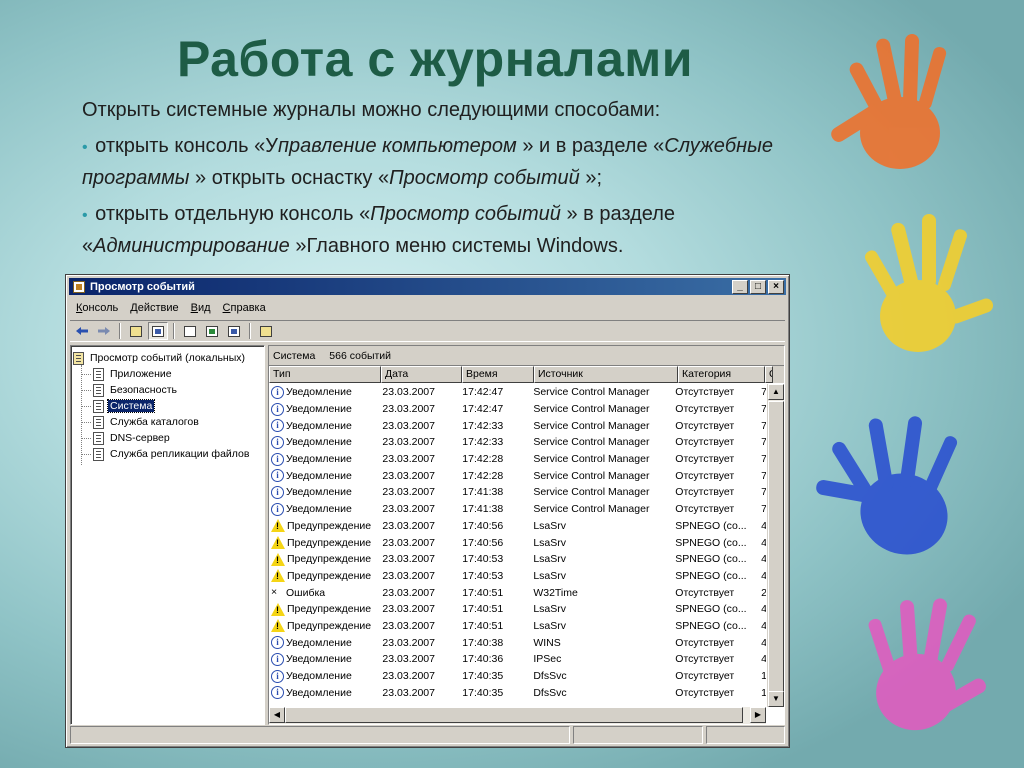  What do you see at coordinates (776, 287) in the screenshot?
I see `close-button: ×` at bounding box center [776, 287].